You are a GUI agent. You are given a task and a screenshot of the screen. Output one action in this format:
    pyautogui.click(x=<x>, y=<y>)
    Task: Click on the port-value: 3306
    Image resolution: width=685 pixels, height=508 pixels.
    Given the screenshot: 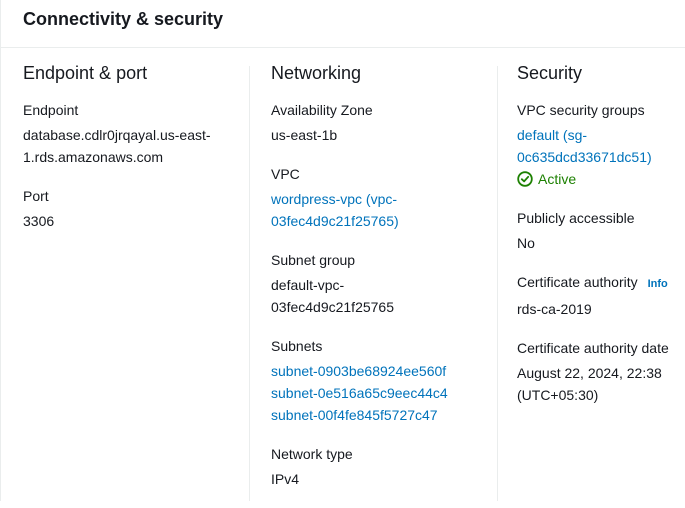 What is the action you would take?
    pyautogui.click(x=39, y=221)
    